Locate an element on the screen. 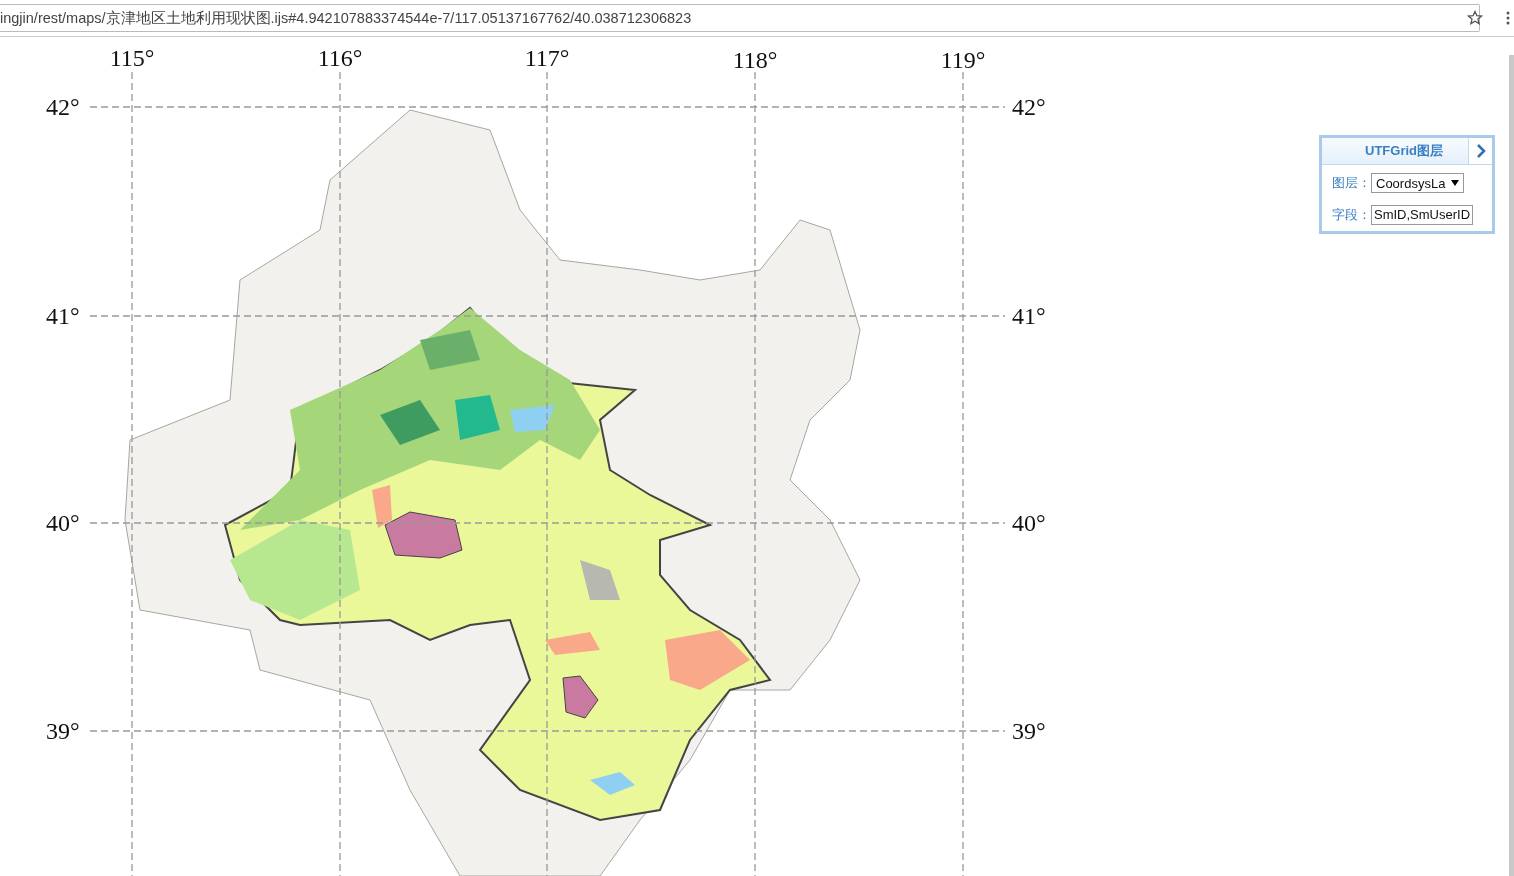 The width and height of the screenshot is (1514, 876). longitude-label: 119° is located at coordinates (963, 60).